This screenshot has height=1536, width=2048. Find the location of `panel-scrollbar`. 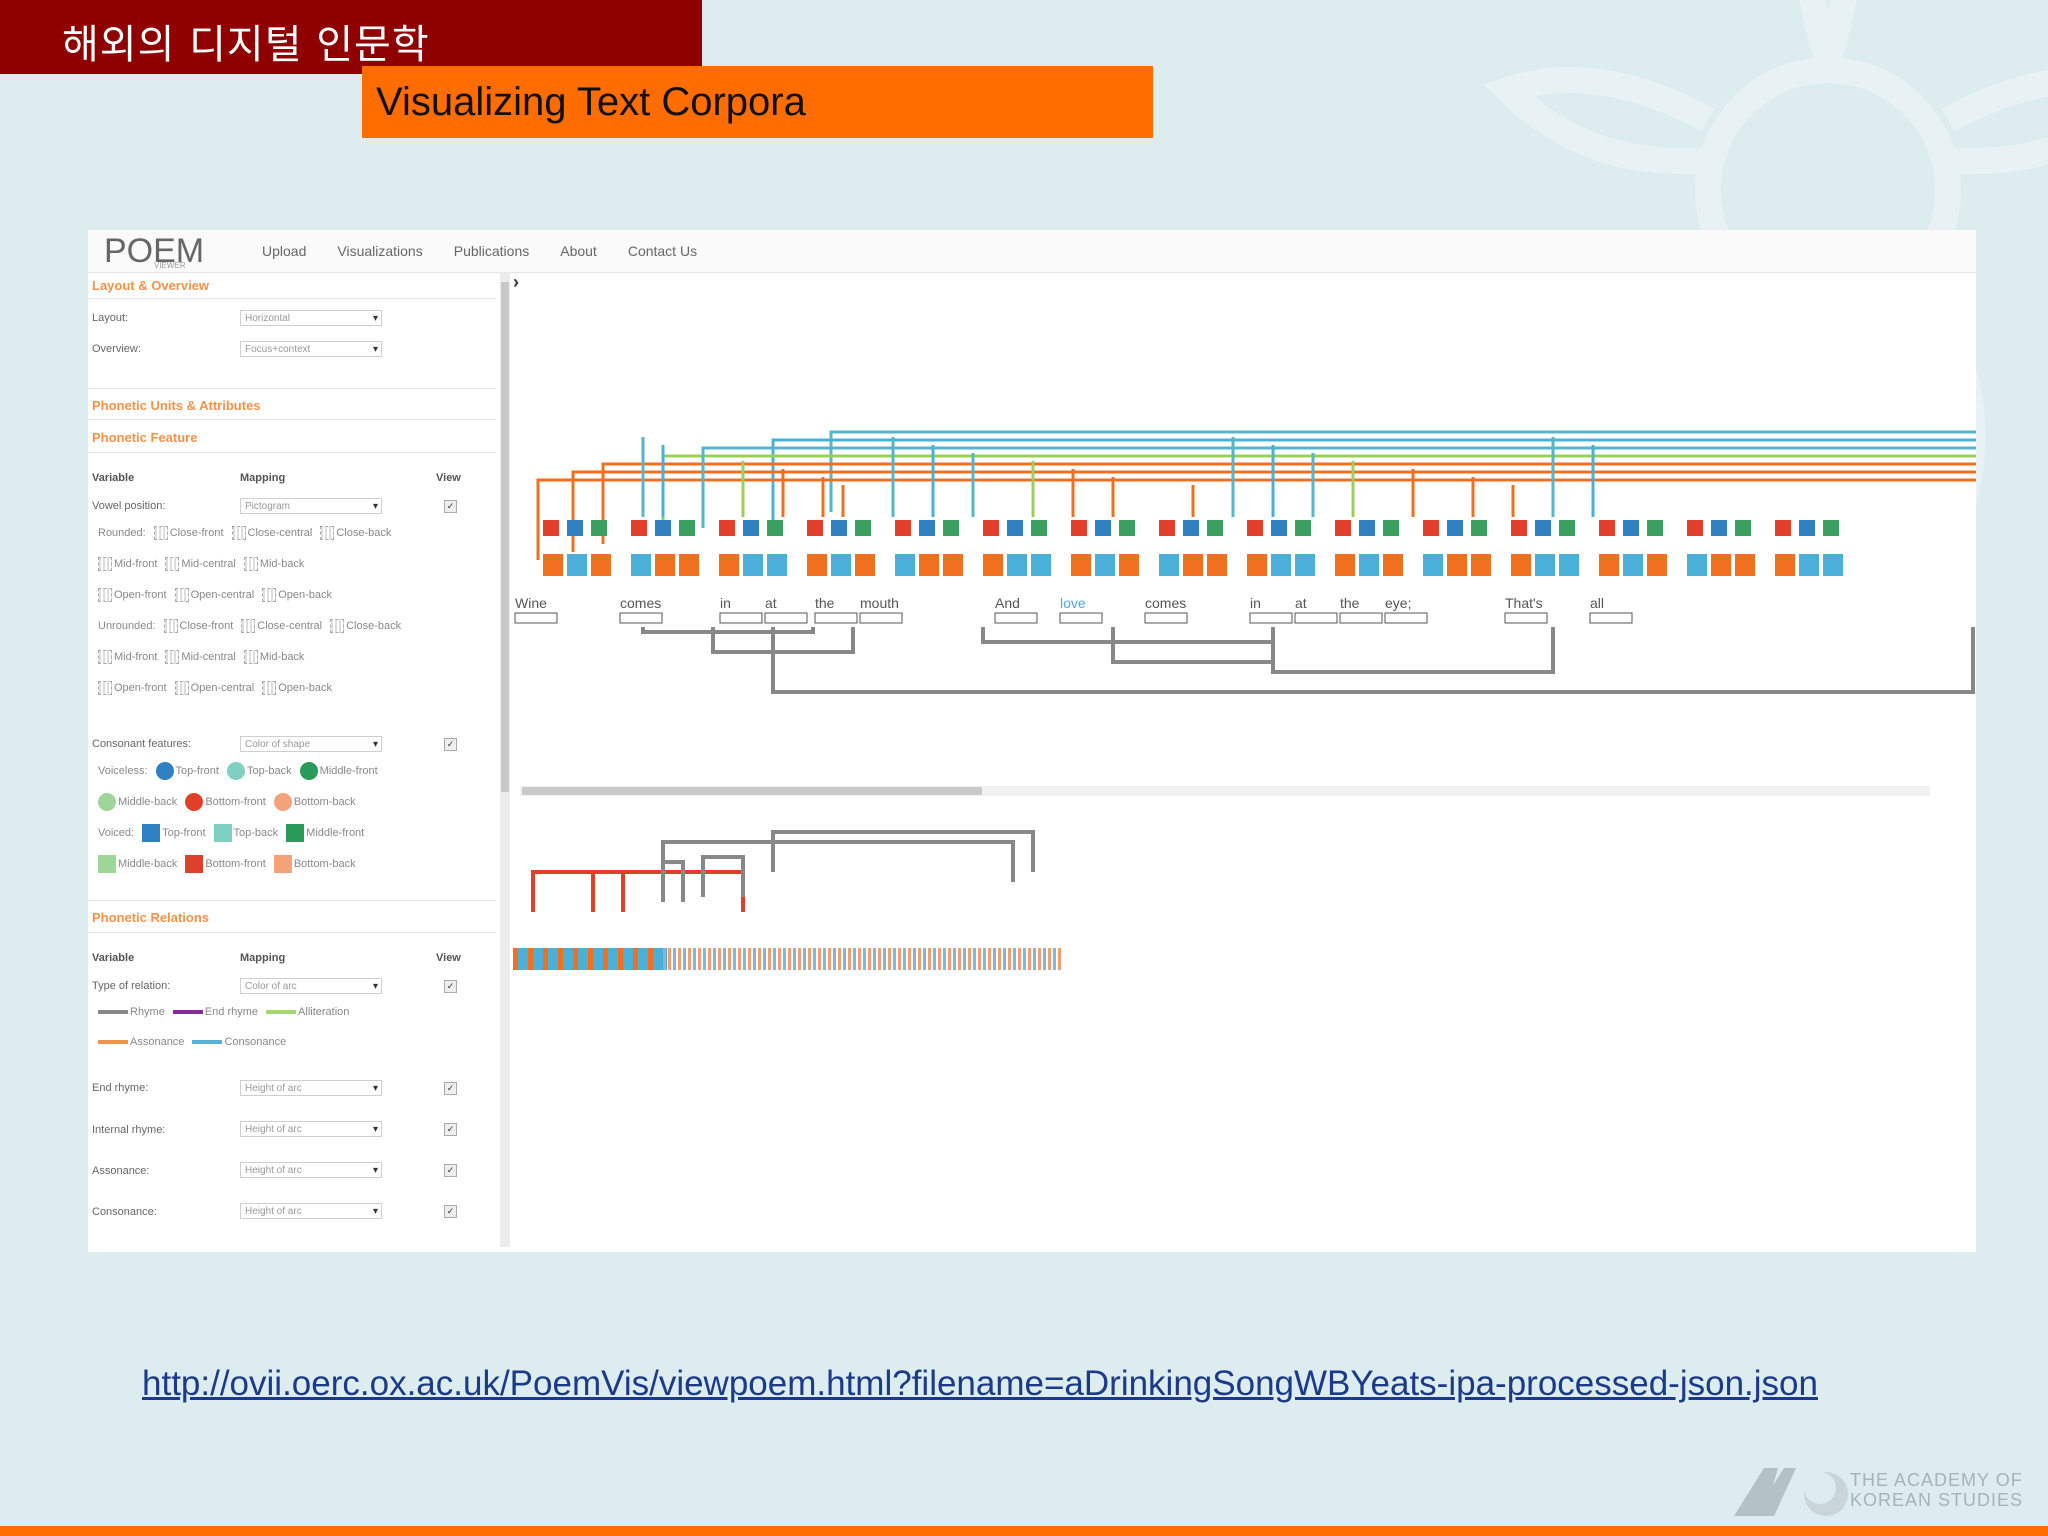

panel-scrollbar is located at coordinates (505, 759).